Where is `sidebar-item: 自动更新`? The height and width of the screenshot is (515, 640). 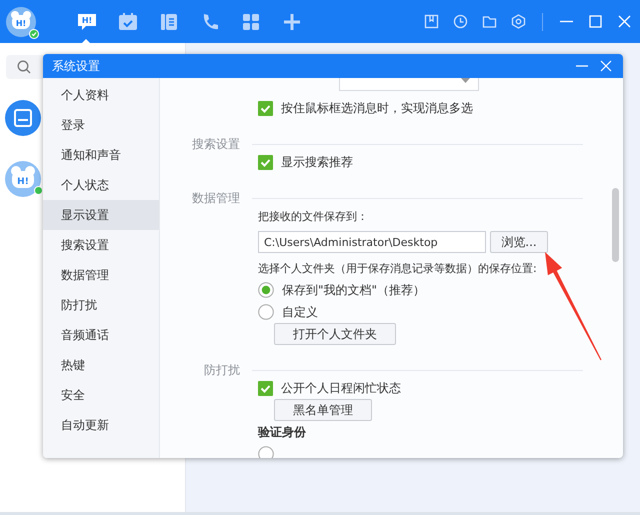 sidebar-item: 自动更新 is located at coordinates (101, 425).